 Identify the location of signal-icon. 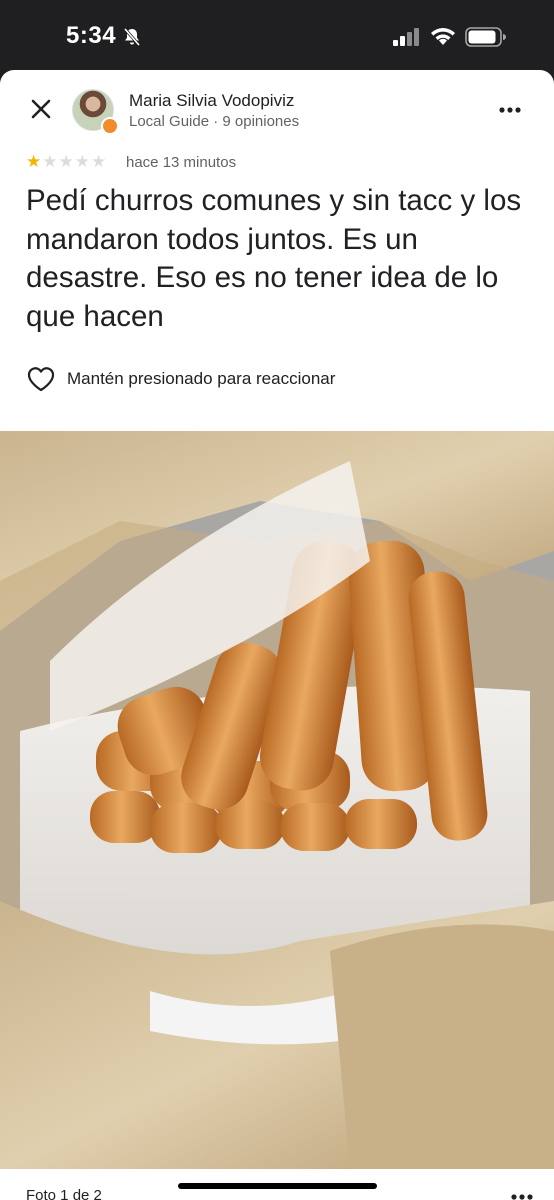
(406, 37).